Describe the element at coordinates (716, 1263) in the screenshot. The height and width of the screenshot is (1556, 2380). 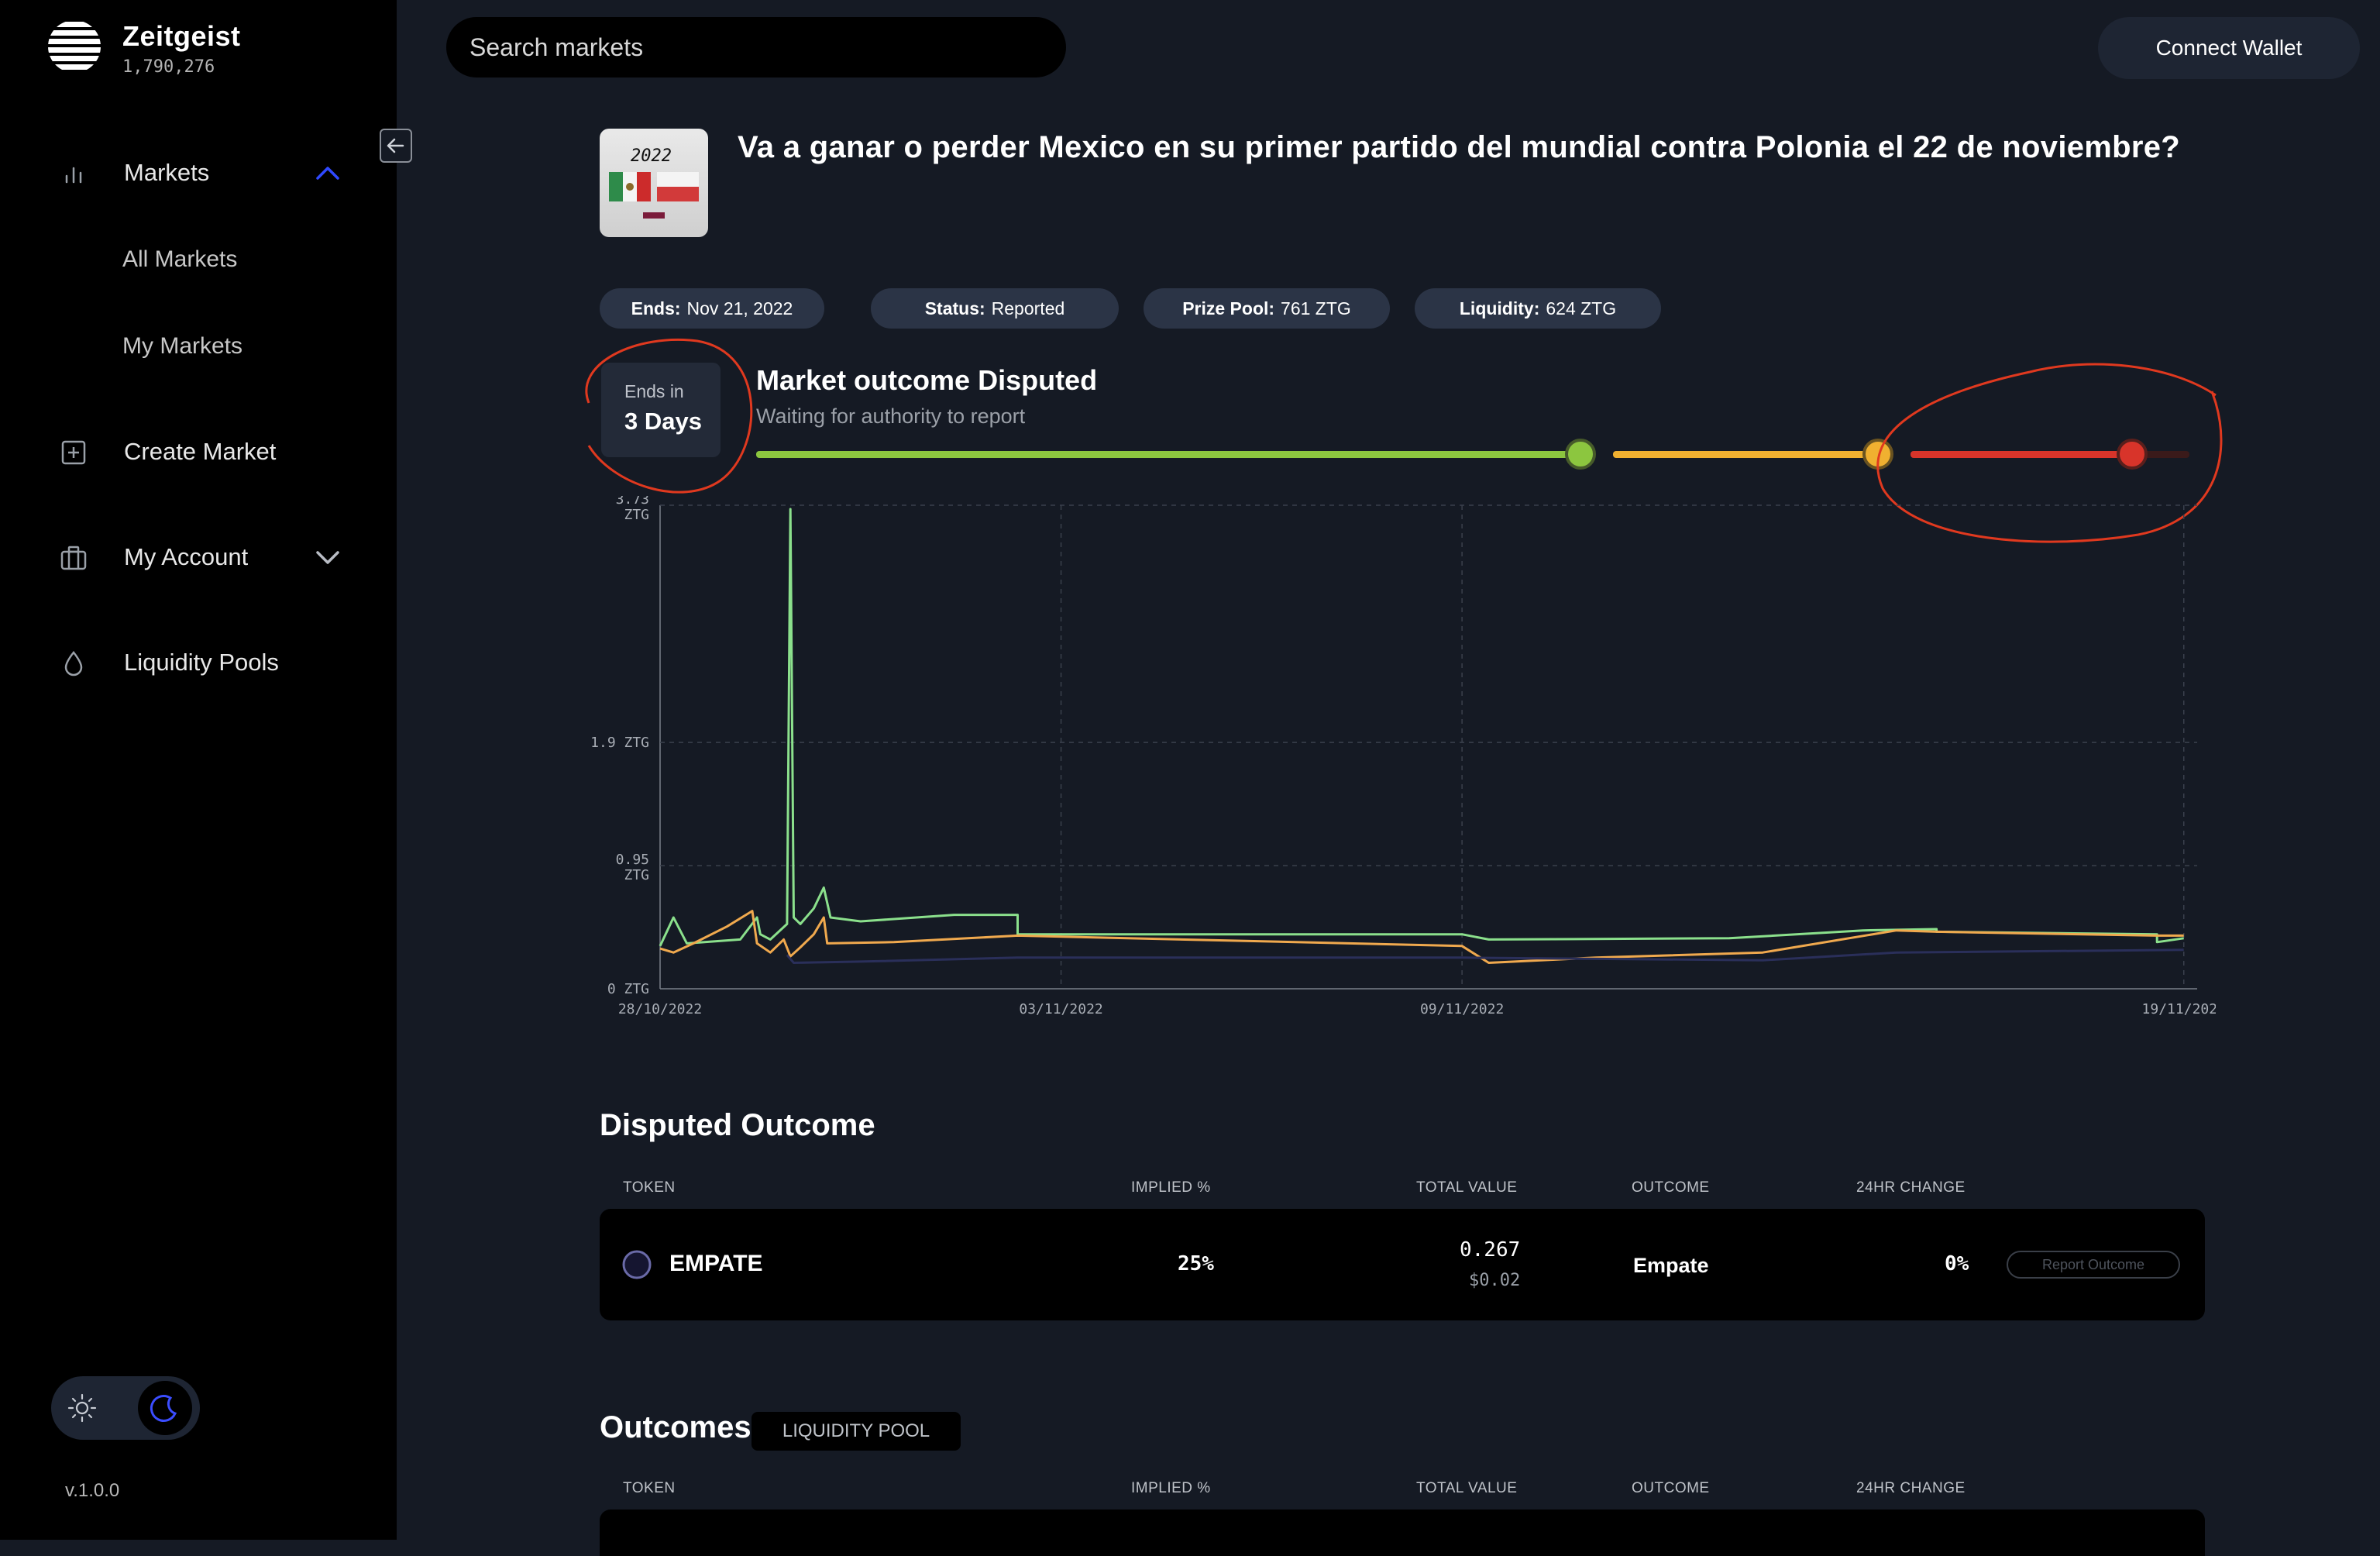
I see `token-name: EMPATE` at that location.